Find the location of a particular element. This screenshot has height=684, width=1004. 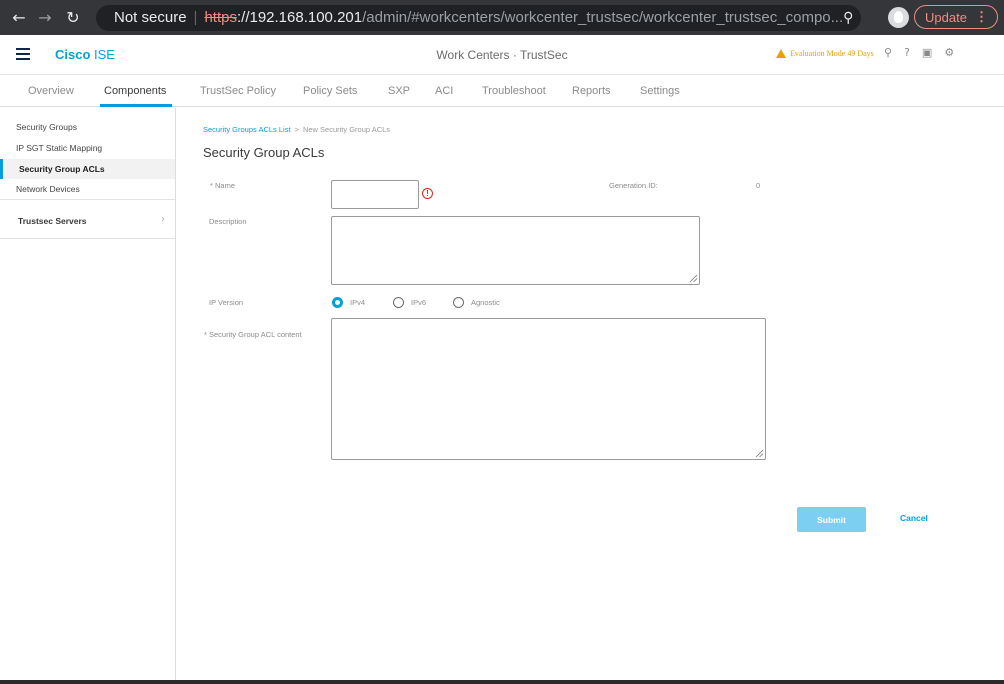

error-info-icon: ! is located at coordinates (427, 193).